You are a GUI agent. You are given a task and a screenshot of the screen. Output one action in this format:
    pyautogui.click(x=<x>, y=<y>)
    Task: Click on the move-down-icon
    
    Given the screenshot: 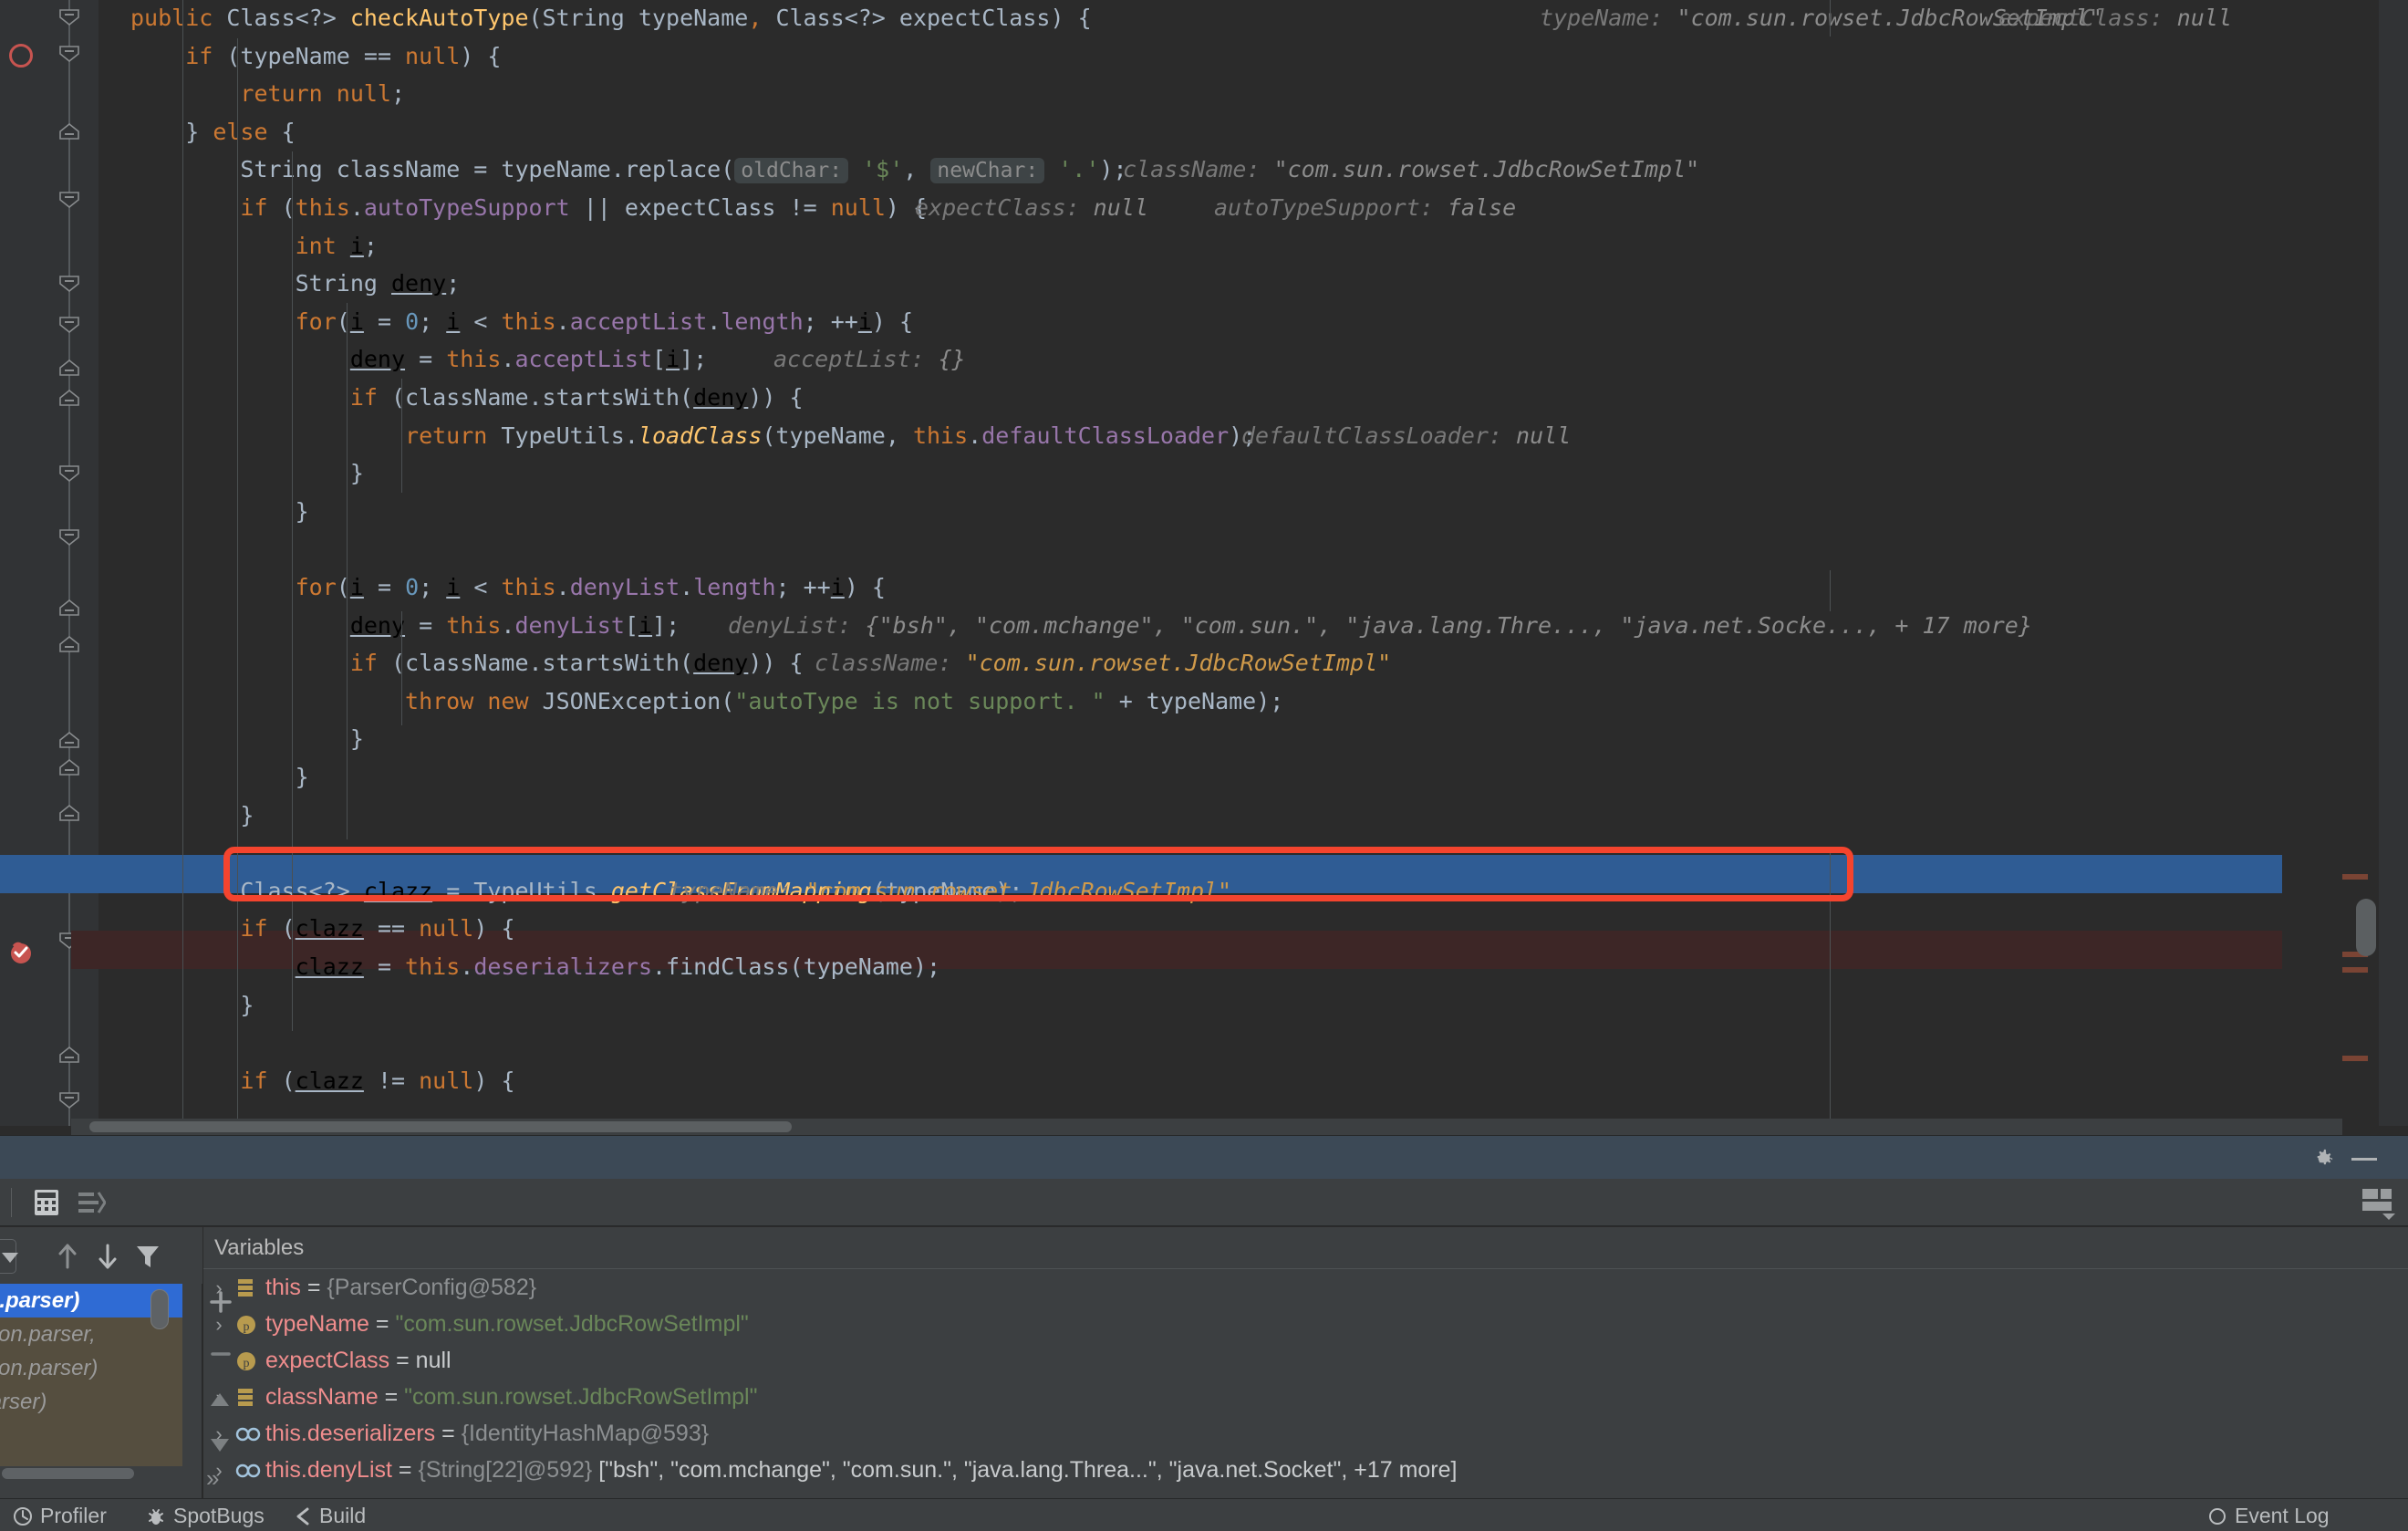 What is the action you would take?
    pyautogui.click(x=220, y=1445)
    